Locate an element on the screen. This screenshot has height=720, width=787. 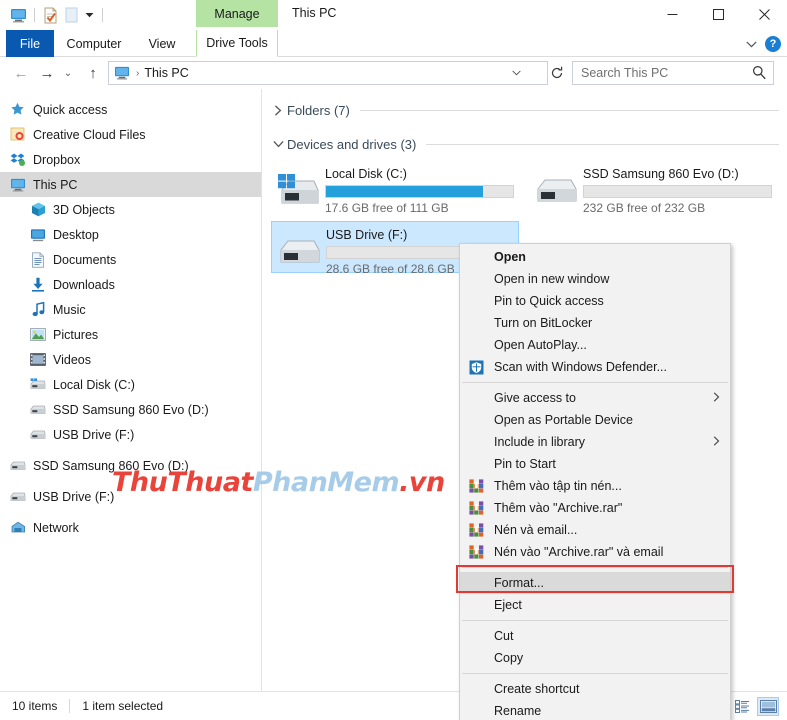
menu-item-give-access-to: Give access to is located at coordinates (595, 398).